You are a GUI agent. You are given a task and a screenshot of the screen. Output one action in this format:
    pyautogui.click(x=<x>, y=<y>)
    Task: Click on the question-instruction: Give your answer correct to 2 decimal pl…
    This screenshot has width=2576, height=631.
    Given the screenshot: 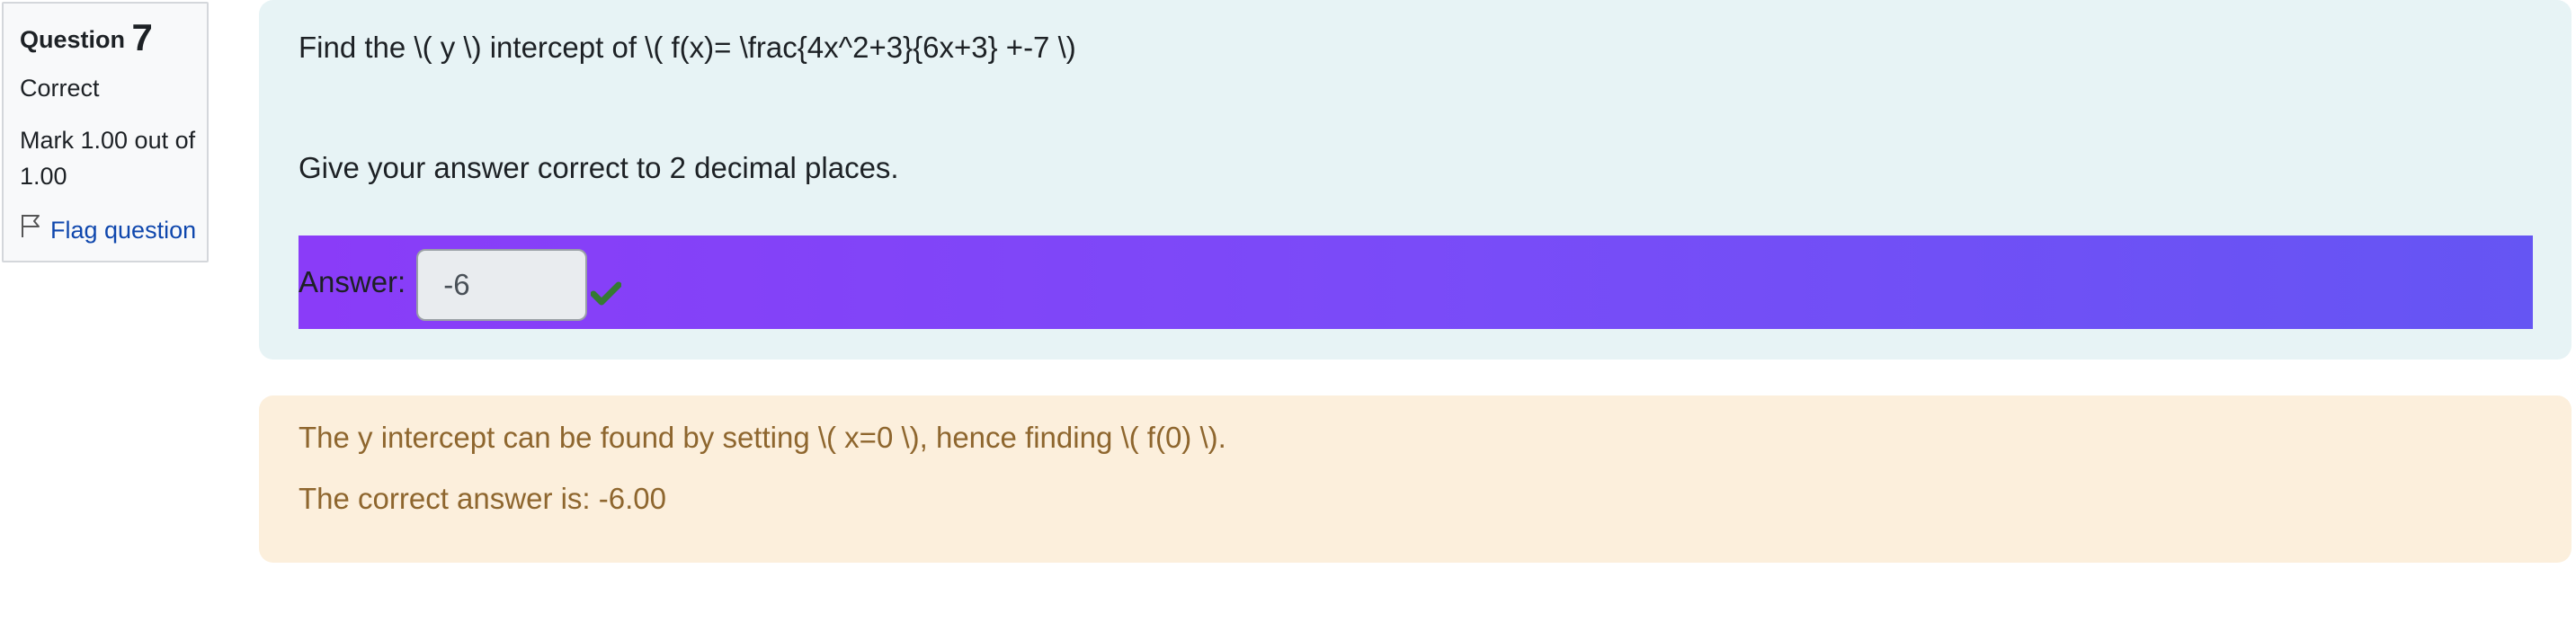 What is the action you would take?
    pyautogui.click(x=599, y=167)
    